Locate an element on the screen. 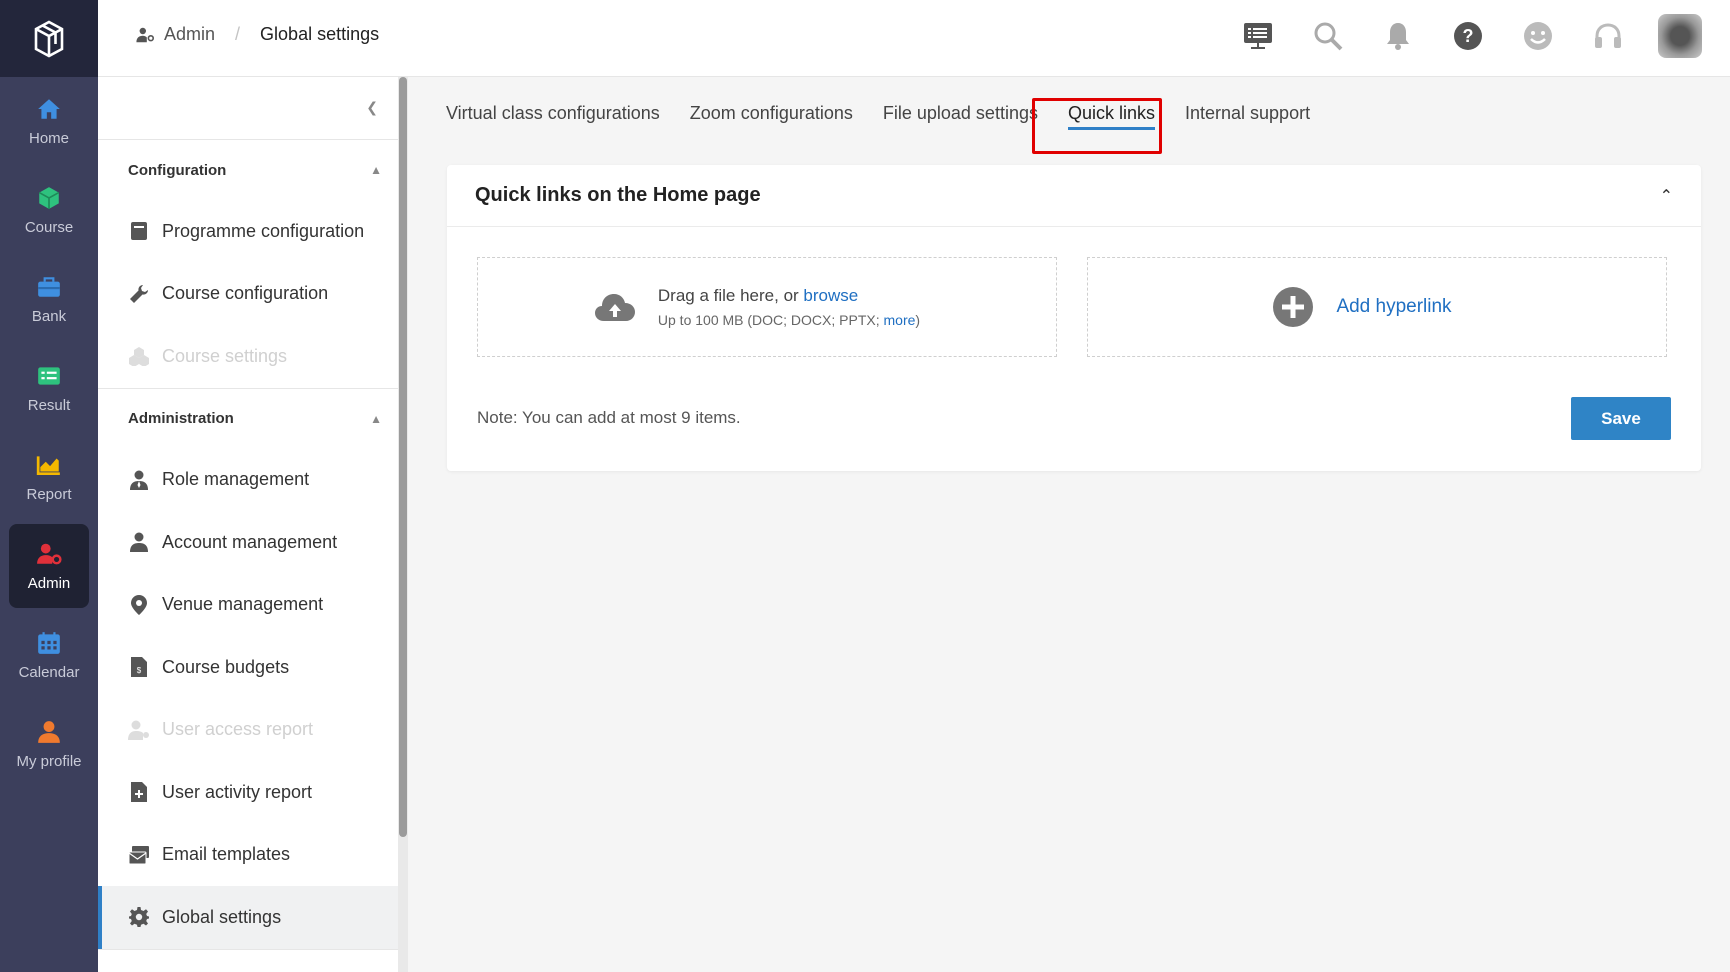 The image size is (1730, 972). logo-icon is located at coordinates (49, 38).